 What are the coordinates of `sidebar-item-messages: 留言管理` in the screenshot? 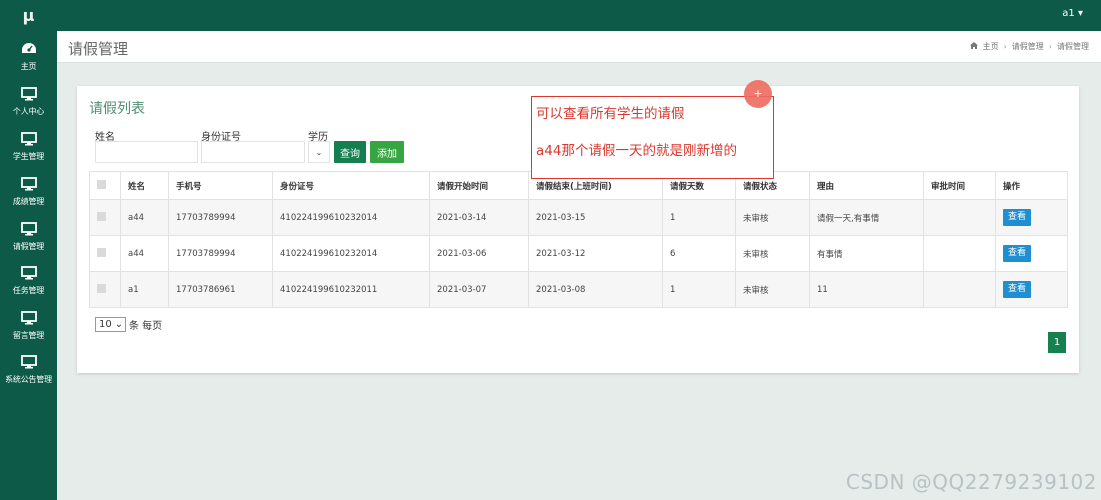 It's located at (28, 327).